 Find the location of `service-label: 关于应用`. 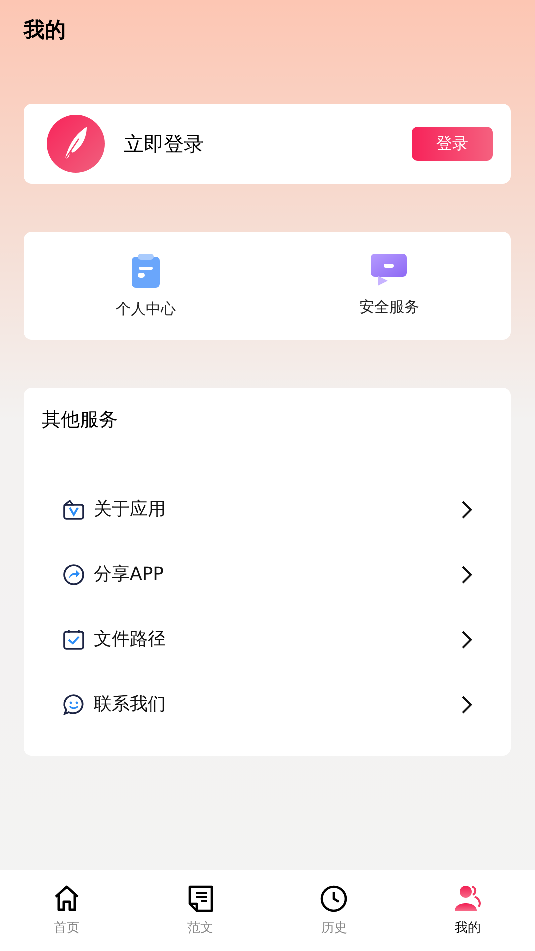

service-label: 关于应用 is located at coordinates (130, 510).